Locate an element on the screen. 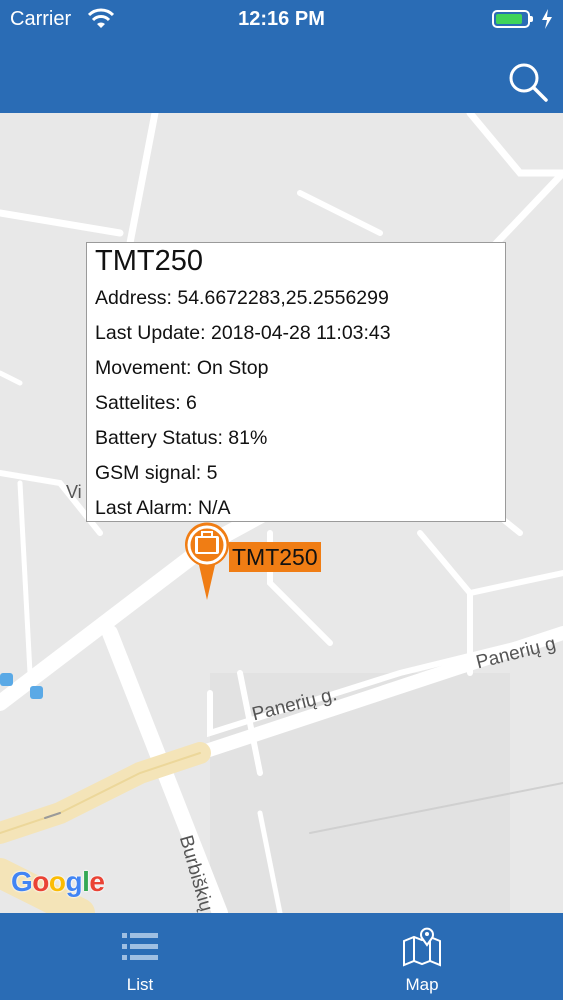 The height and width of the screenshot is (1000, 563). tab-map: Map is located at coordinates (422, 956).